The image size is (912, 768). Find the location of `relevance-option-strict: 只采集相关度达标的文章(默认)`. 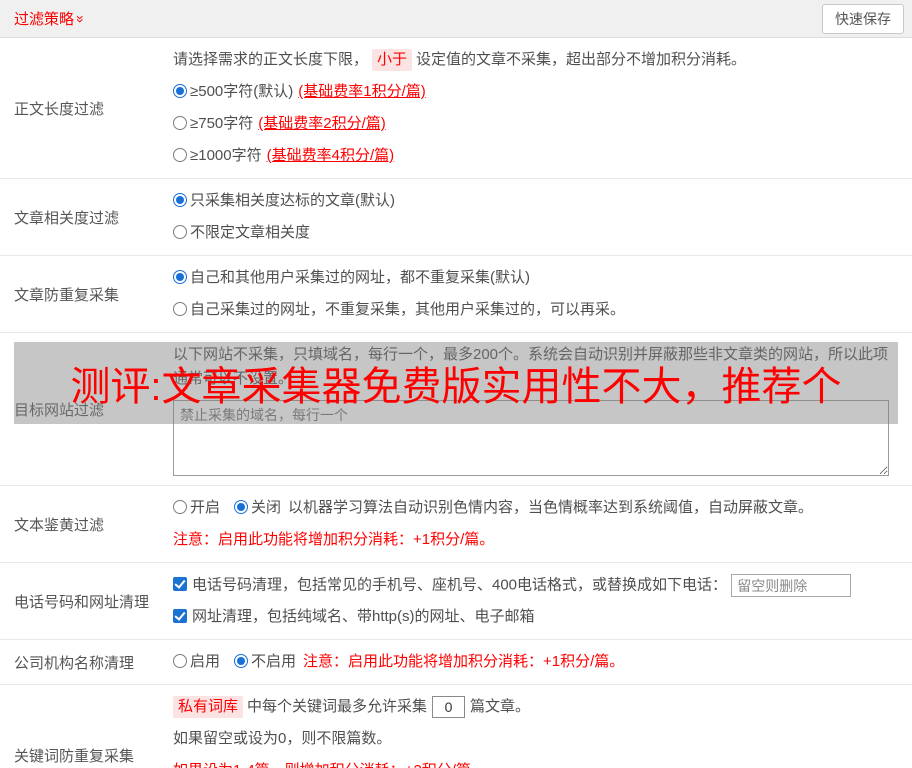

relevance-option-strict: 只采集相关度达标的文章(默认) is located at coordinates (538, 201).